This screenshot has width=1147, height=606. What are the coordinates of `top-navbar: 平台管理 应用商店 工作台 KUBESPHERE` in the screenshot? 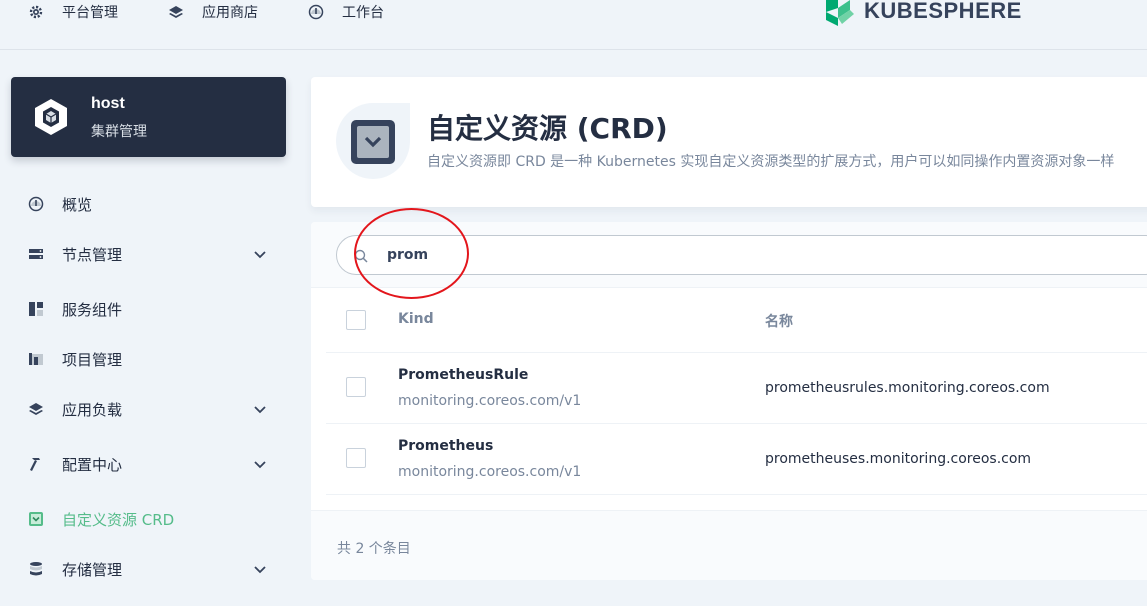 It's located at (573, 25).